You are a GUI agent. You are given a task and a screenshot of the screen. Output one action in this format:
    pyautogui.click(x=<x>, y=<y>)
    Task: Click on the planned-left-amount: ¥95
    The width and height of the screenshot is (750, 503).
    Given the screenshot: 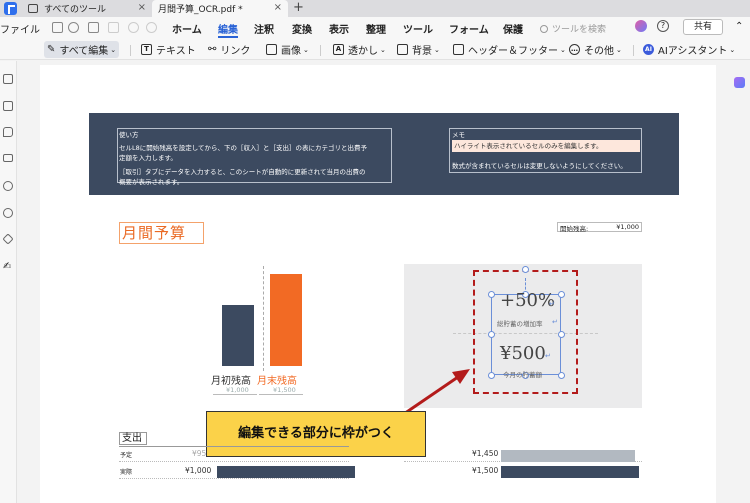 What is the action you would take?
    pyautogui.click(x=199, y=453)
    